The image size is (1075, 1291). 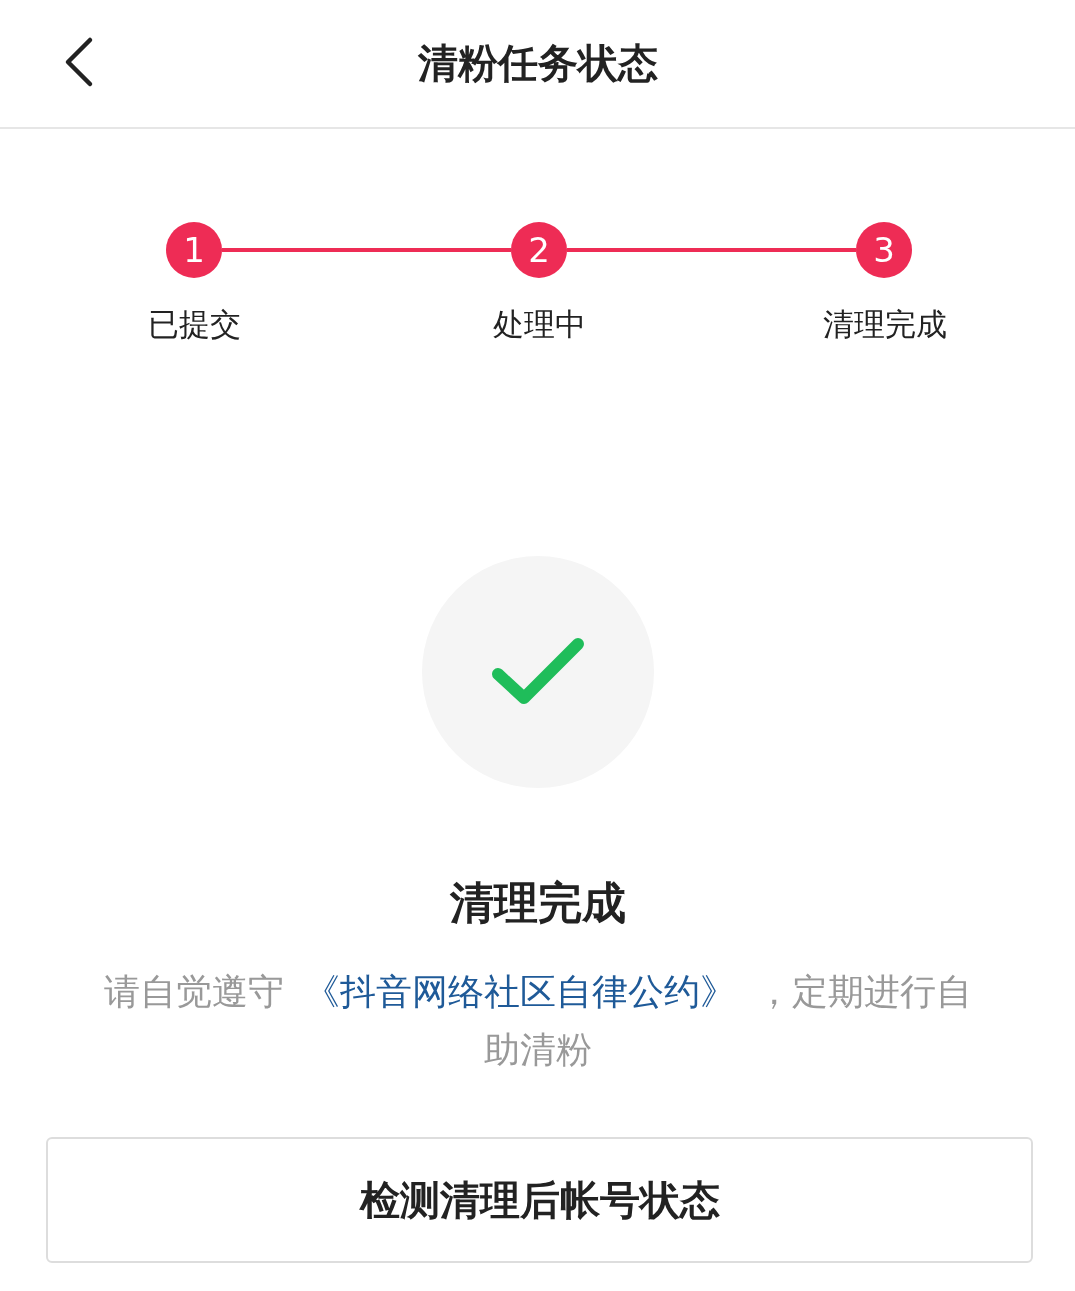 What do you see at coordinates (537, 1021) in the screenshot?
I see `notice-text: 请自觉遵守 《抖音网络社区自律公约》 ，定期进行自助清粉` at bounding box center [537, 1021].